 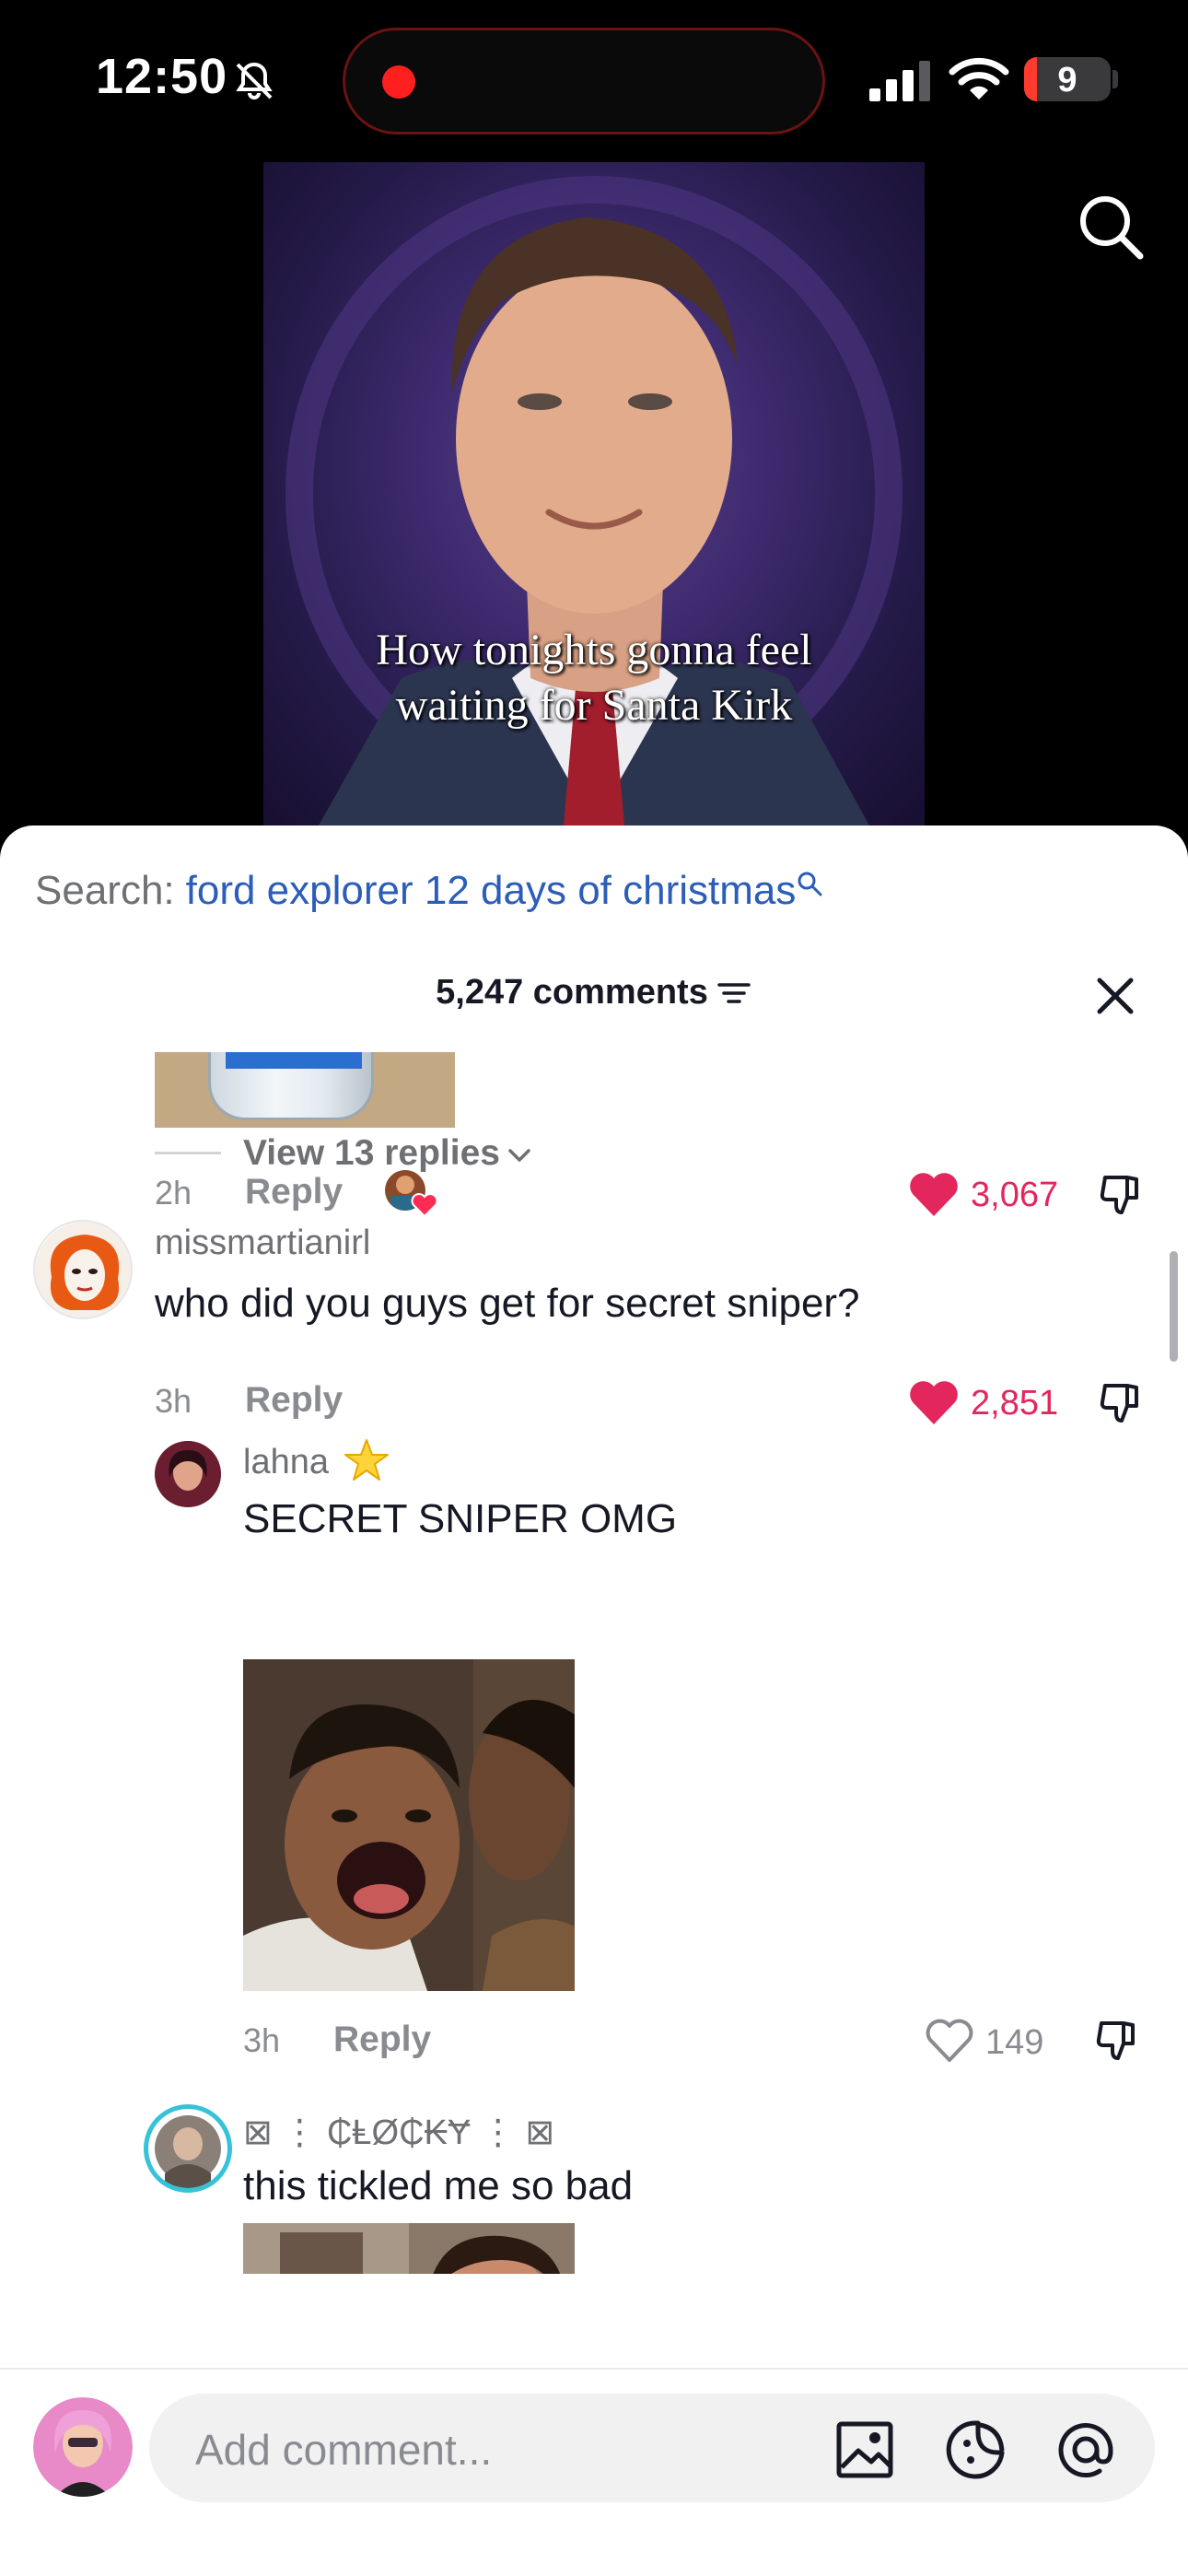 I want to click on comment-text: who did you guys get for secret sniper?, so click(x=507, y=1303).